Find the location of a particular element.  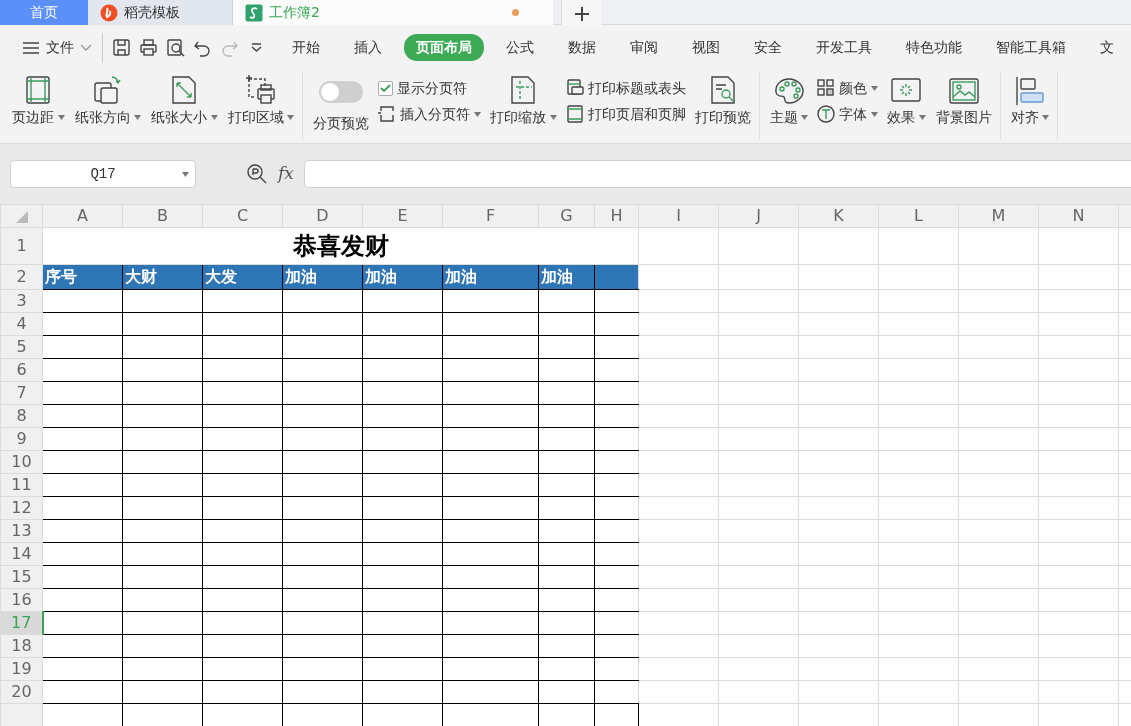

name-box: Q17 is located at coordinates (103, 174).